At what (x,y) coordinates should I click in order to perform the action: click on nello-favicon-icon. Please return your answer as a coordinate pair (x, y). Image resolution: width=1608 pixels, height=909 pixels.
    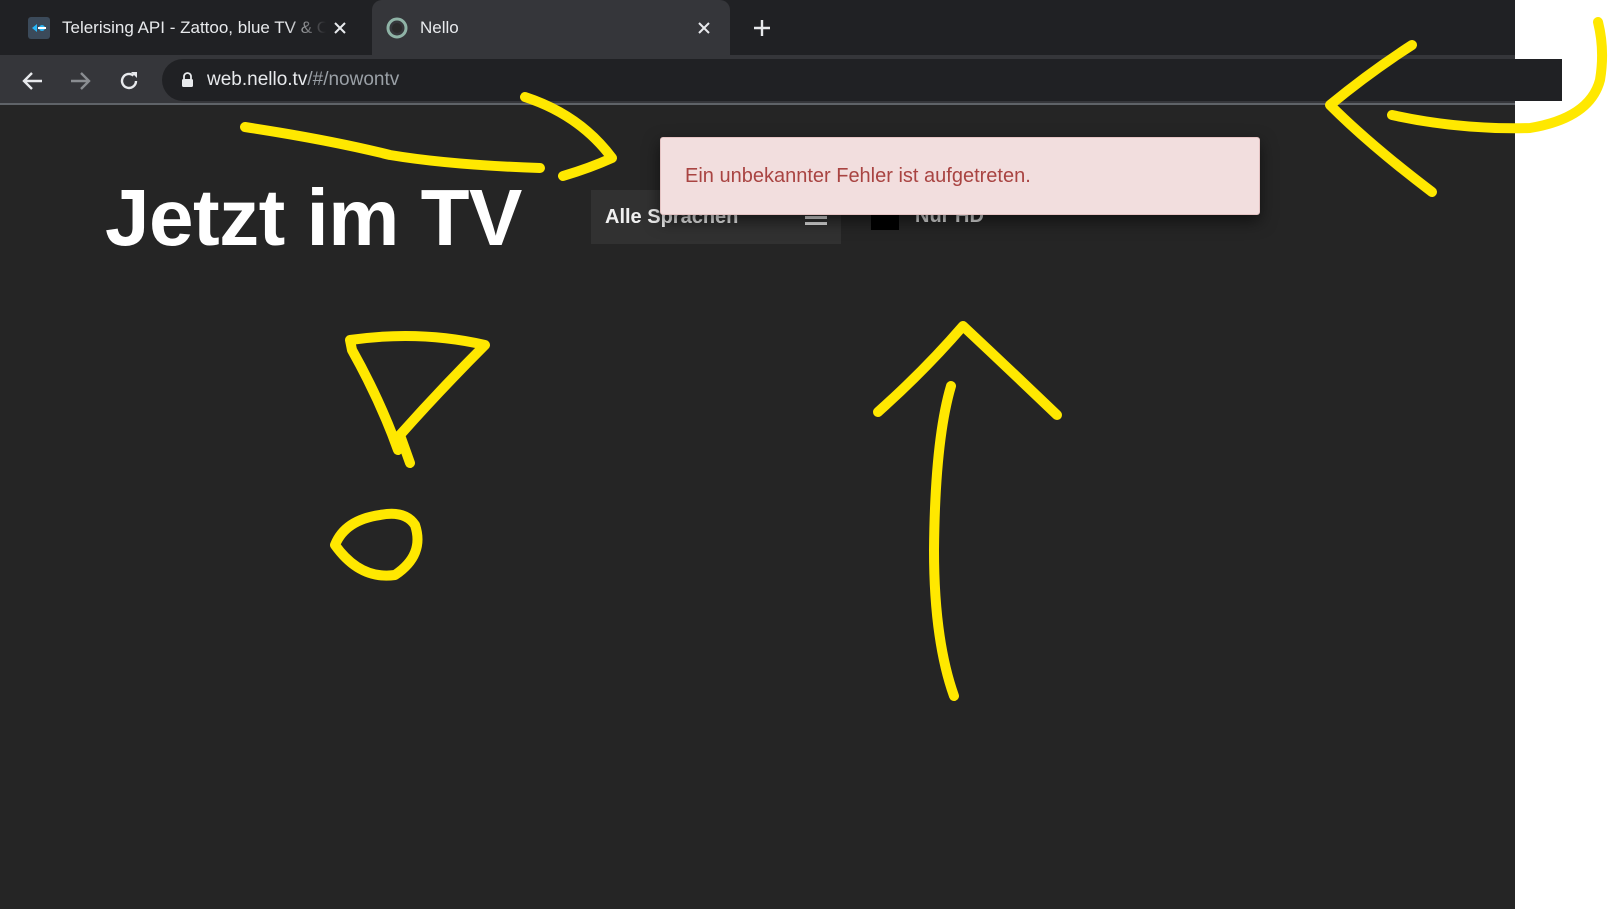
    Looking at the image, I should click on (397, 28).